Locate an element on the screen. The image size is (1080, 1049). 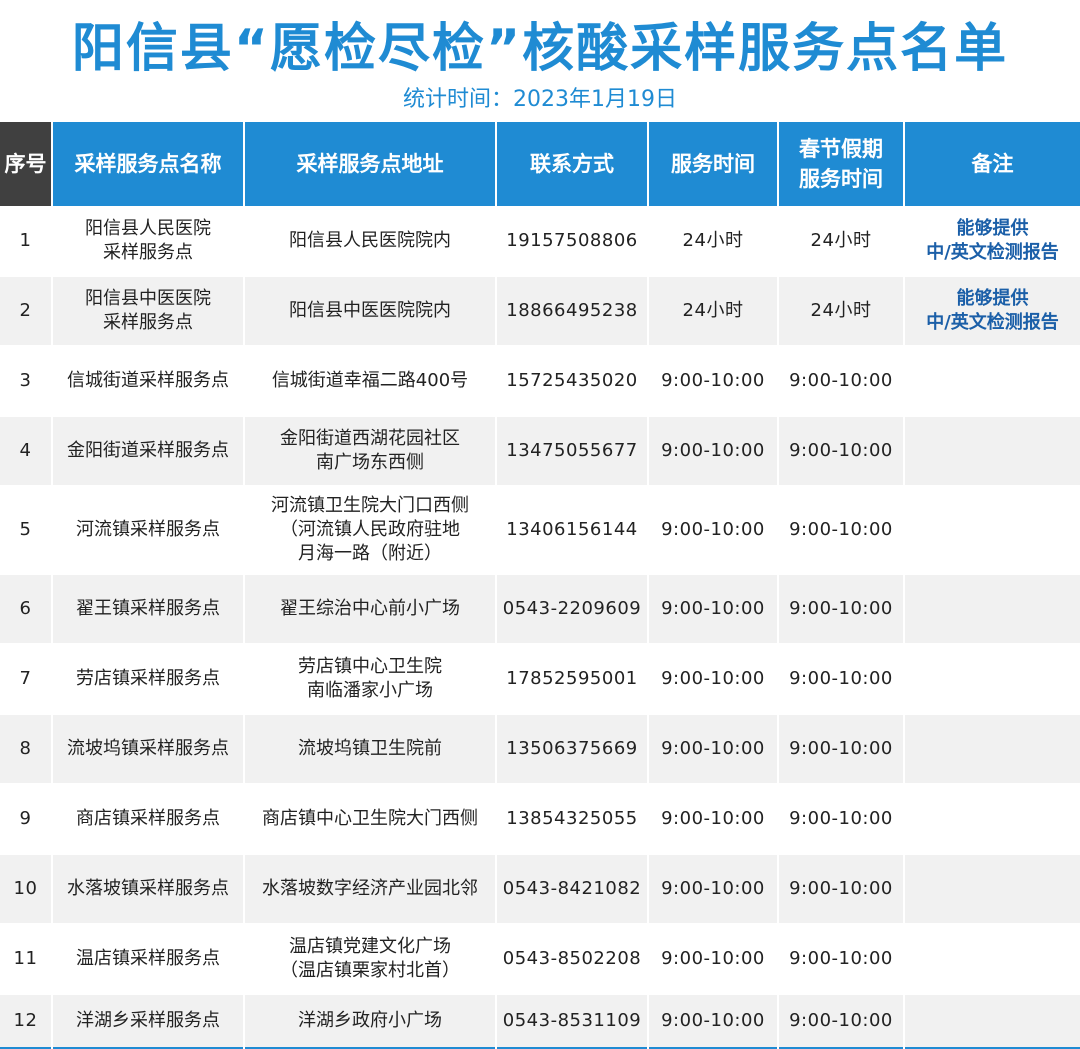
cell-phone: 15725435020 is located at coordinates (571, 381).